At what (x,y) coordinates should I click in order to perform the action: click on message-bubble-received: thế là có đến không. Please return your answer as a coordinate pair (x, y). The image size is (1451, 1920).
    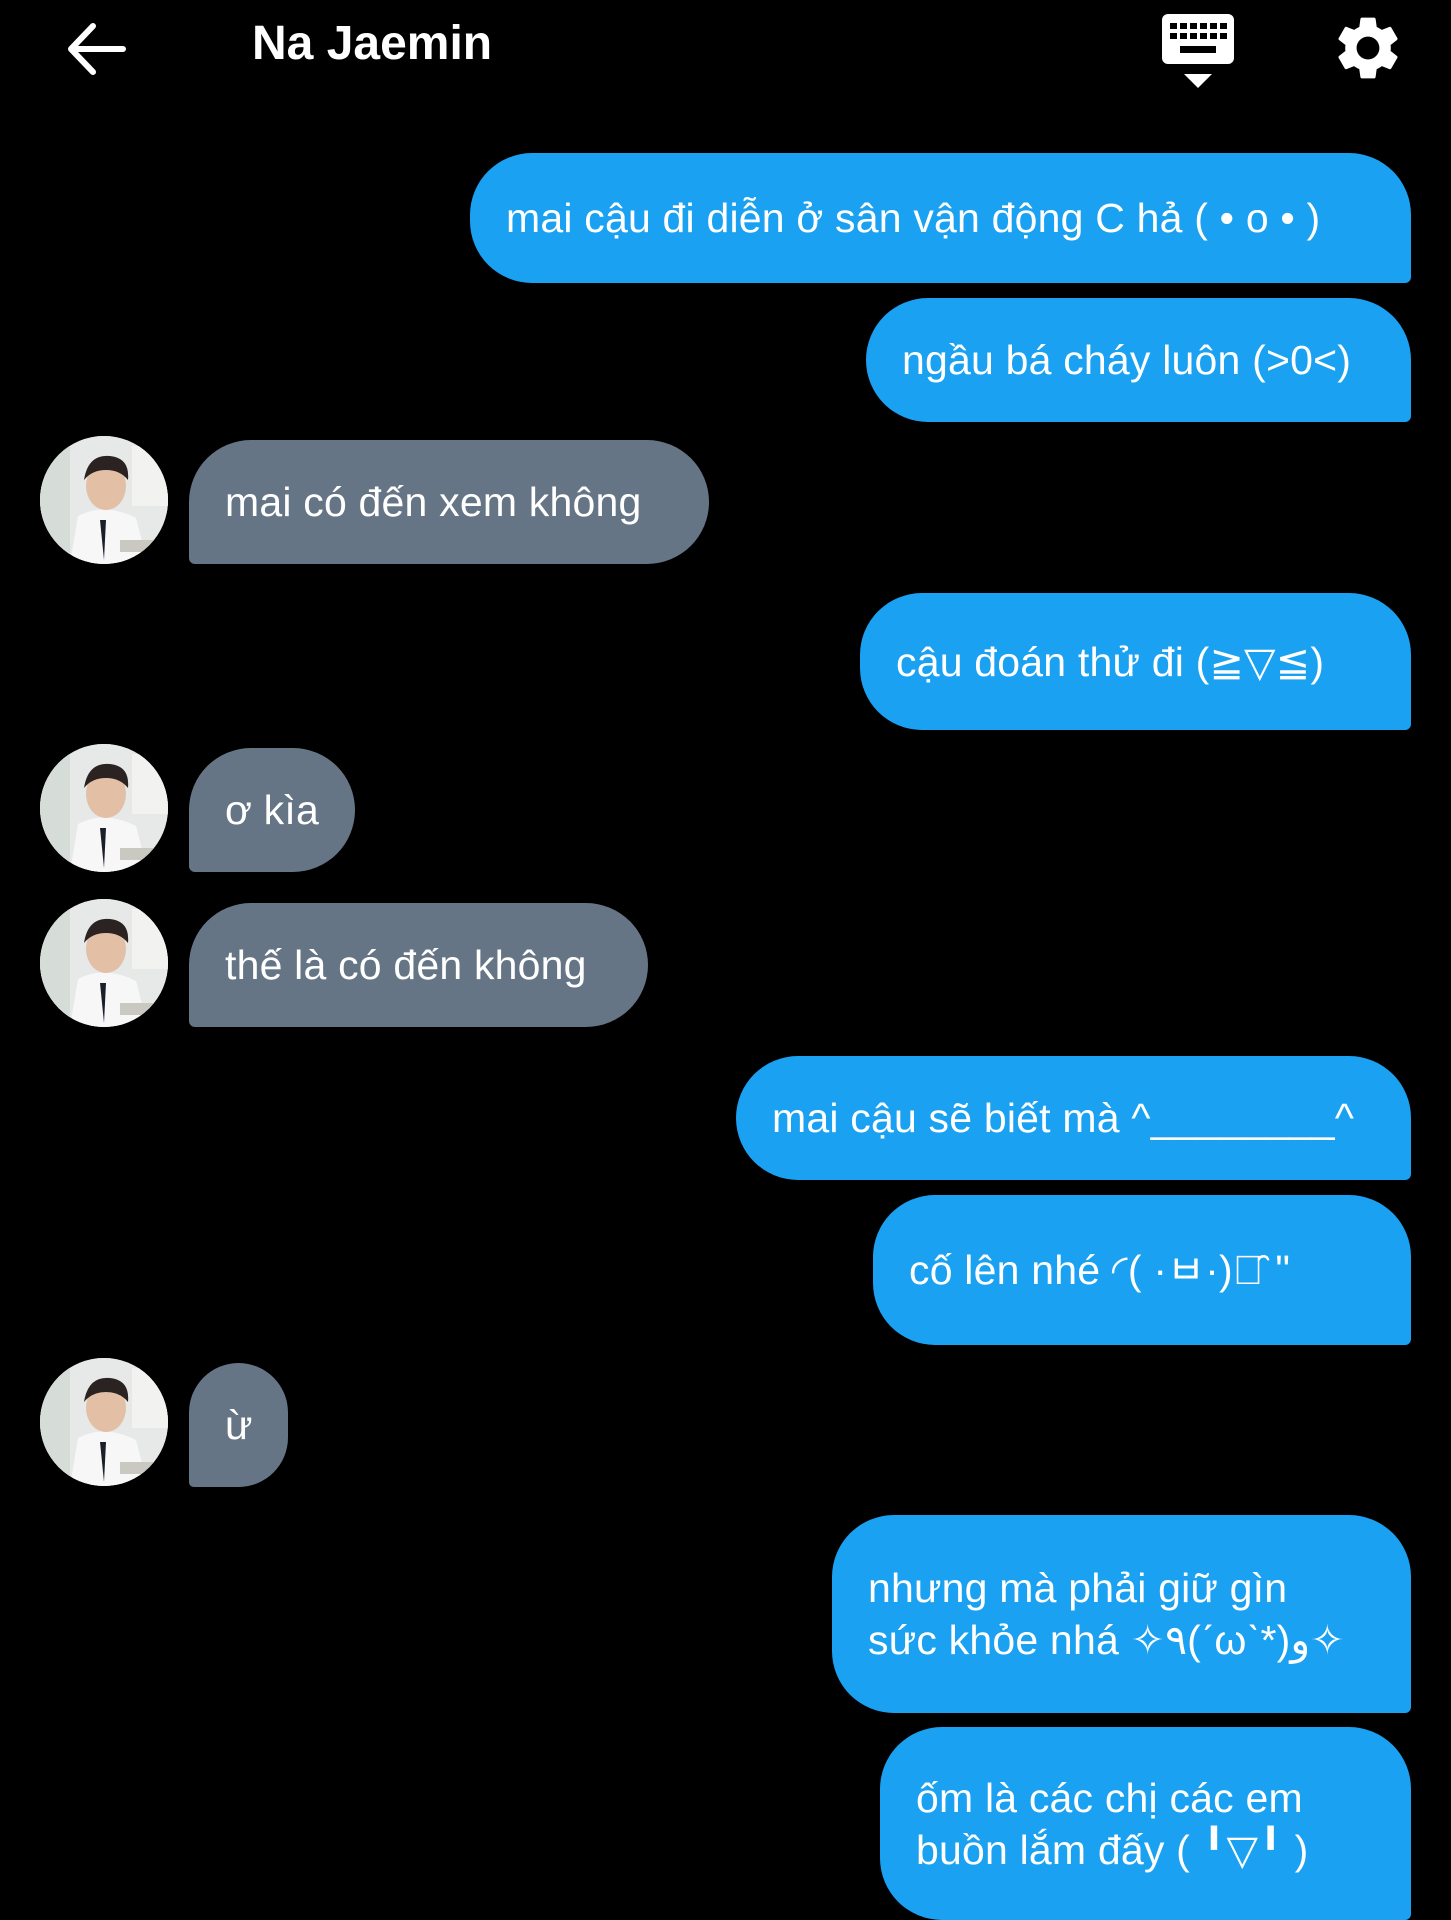
    Looking at the image, I should click on (418, 965).